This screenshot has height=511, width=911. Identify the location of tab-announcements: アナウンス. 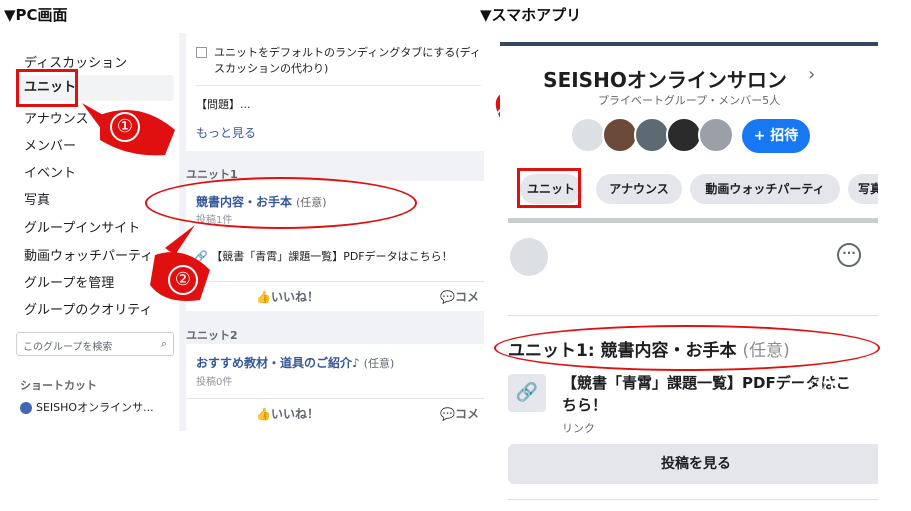
(639, 189).